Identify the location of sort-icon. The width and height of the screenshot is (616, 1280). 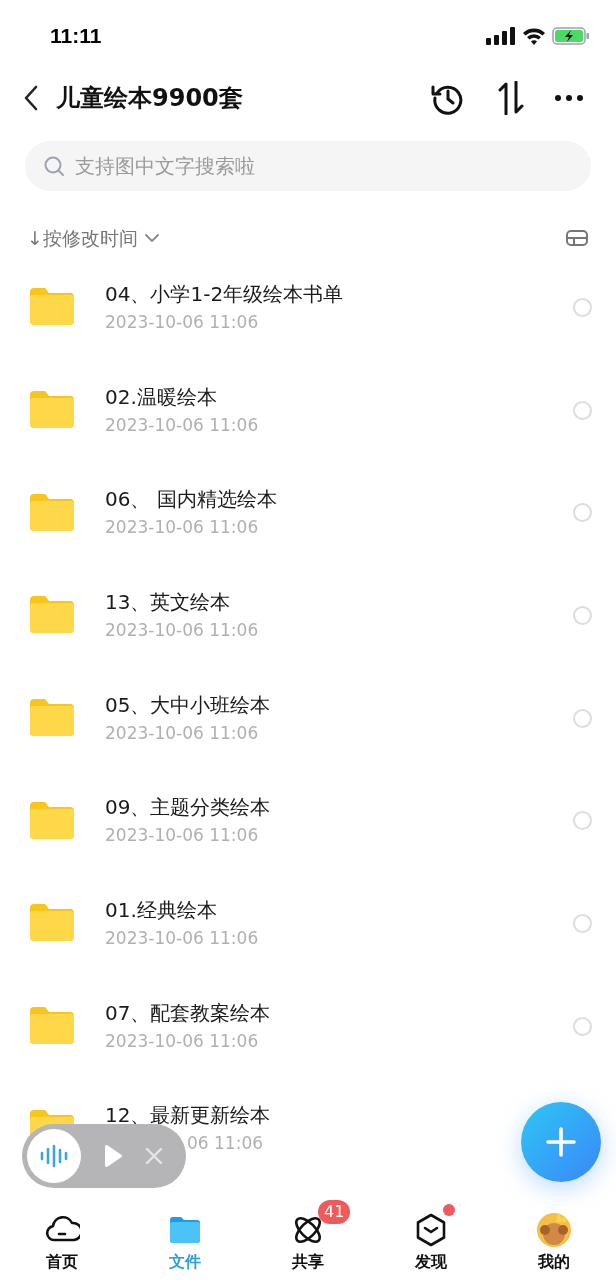
(511, 98).